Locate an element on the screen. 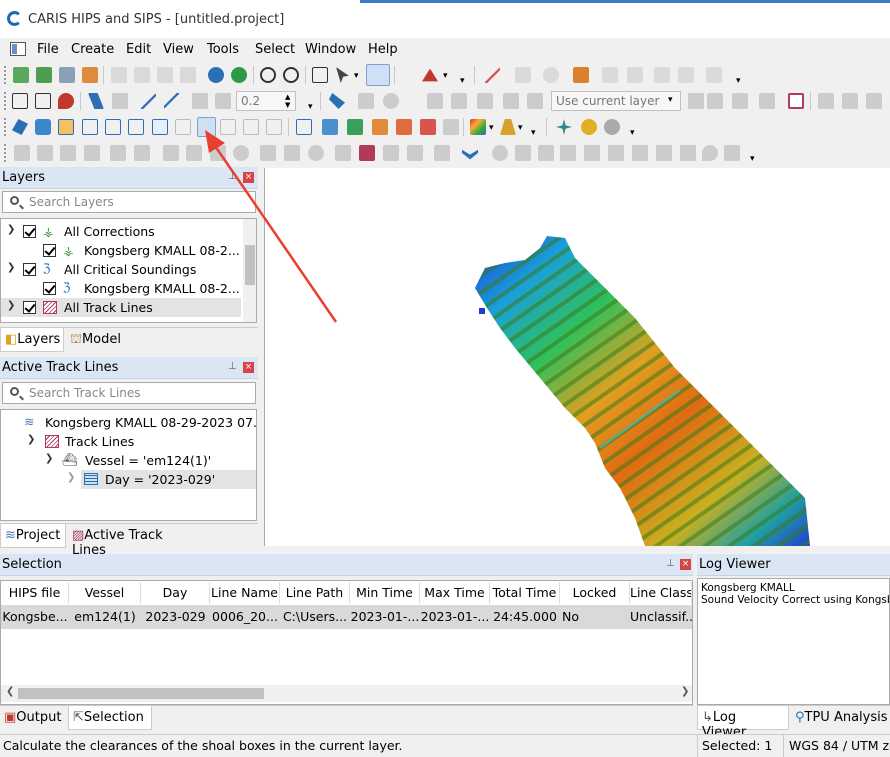 The width and height of the screenshot is (890, 757). zoom-box-icon is located at coordinates (320, 75).